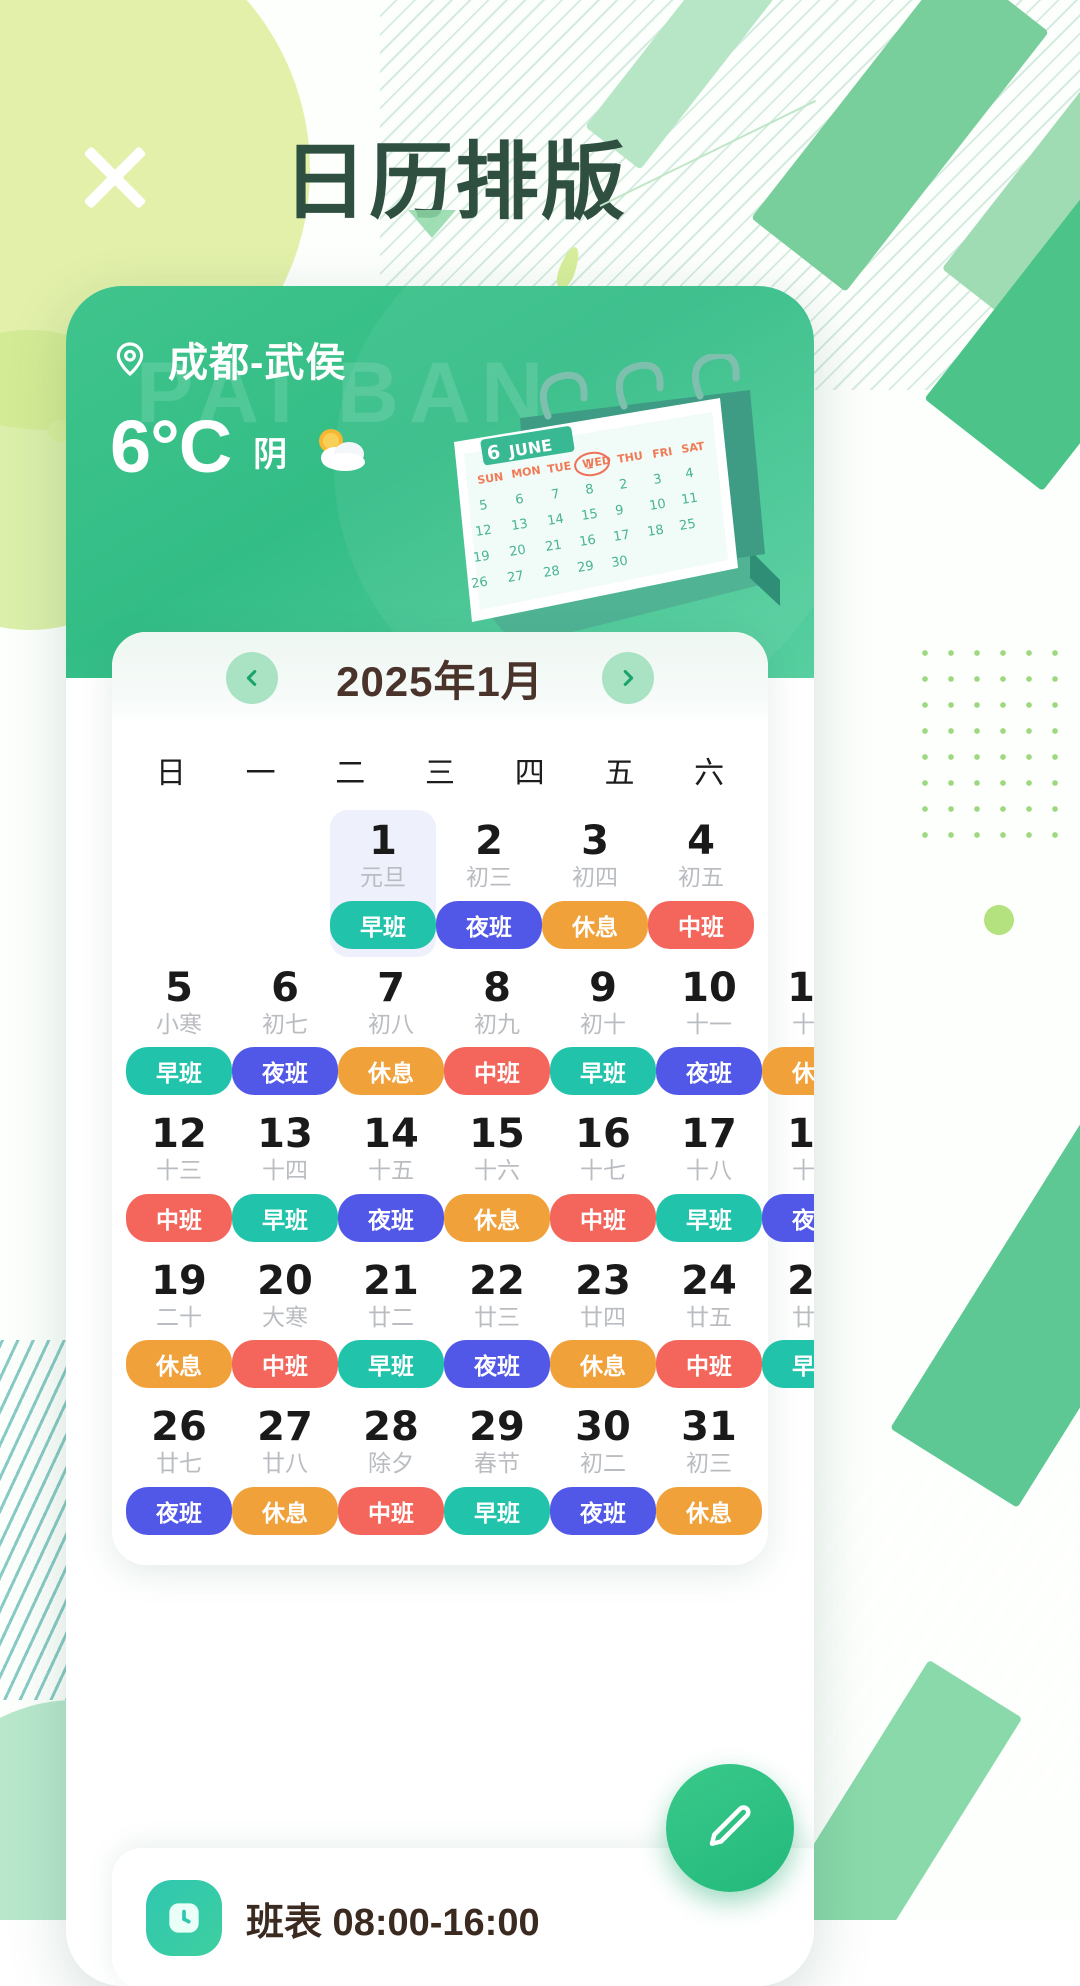 The image size is (1080, 1986). What do you see at coordinates (391, 1134) in the screenshot?
I see `day-number: 14` at bounding box center [391, 1134].